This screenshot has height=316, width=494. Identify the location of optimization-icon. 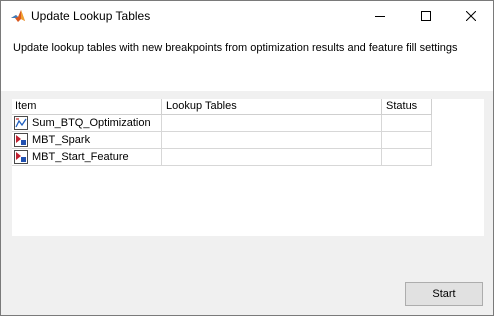
(21, 123).